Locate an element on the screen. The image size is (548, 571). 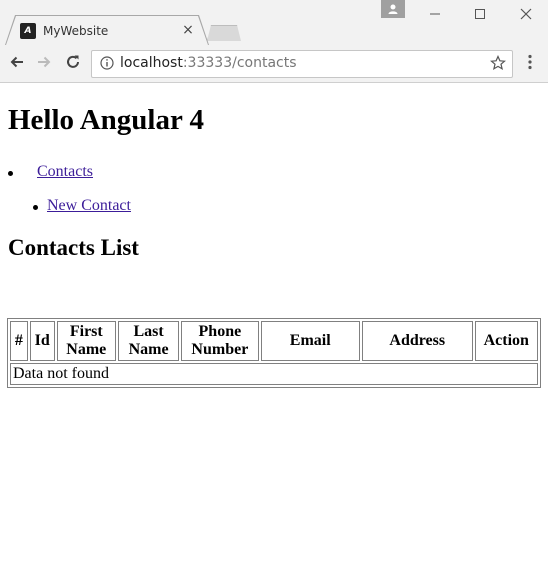
forward-arrow-icon is located at coordinates (44, 62).